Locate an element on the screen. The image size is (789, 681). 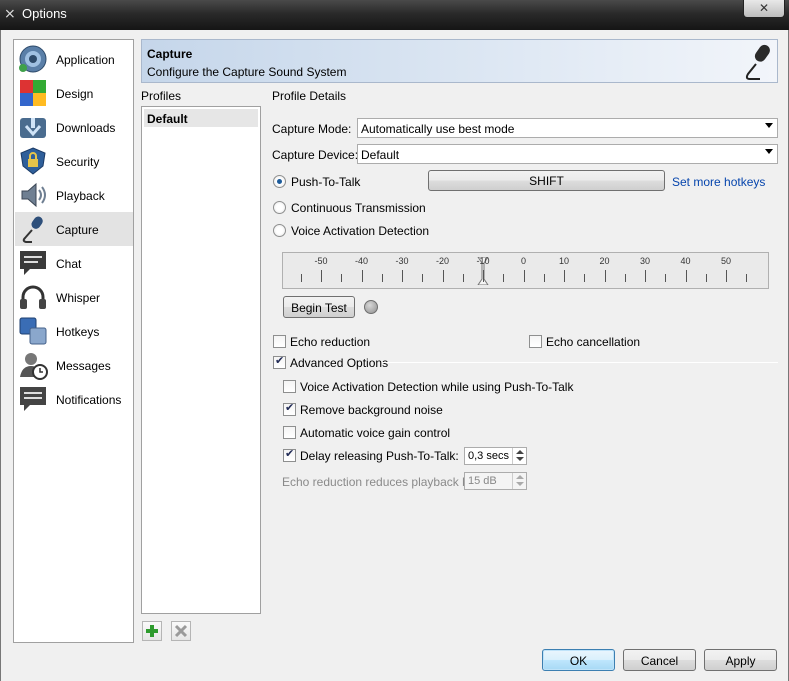
ok-button: OK is located at coordinates (578, 660).